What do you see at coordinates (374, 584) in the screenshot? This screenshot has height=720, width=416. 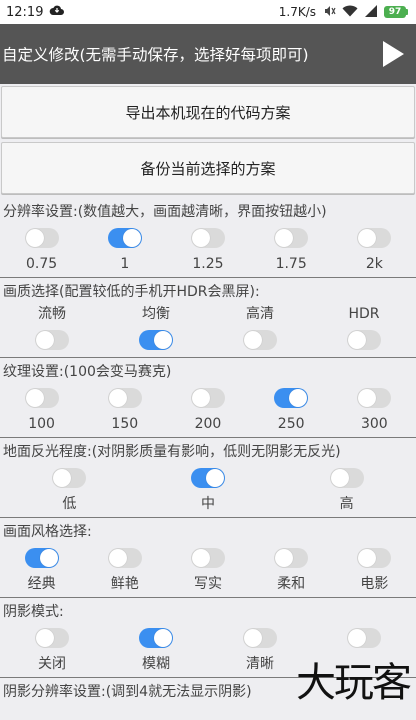 I see `style-label: 电影` at bounding box center [374, 584].